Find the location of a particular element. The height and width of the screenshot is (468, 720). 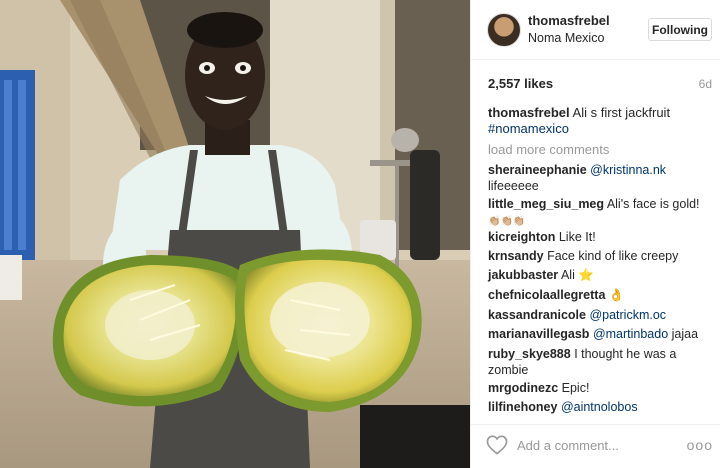

comment: ruby_skye888 I thought he was a zombie is located at coordinates (600, 362).